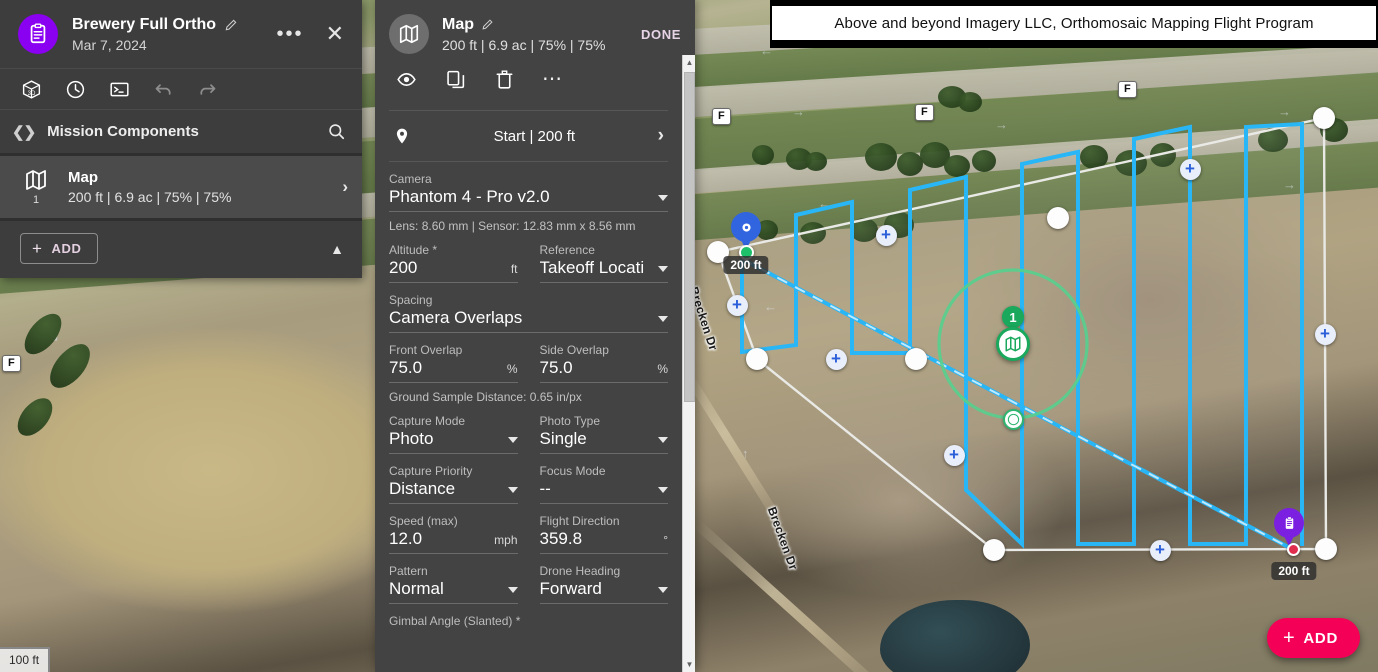 The height and width of the screenshot is (672, 1378). What do you see at coordinates (506, 540) in the screenshot?
I see `field-unit: mph` at bounding box center [506, 540].